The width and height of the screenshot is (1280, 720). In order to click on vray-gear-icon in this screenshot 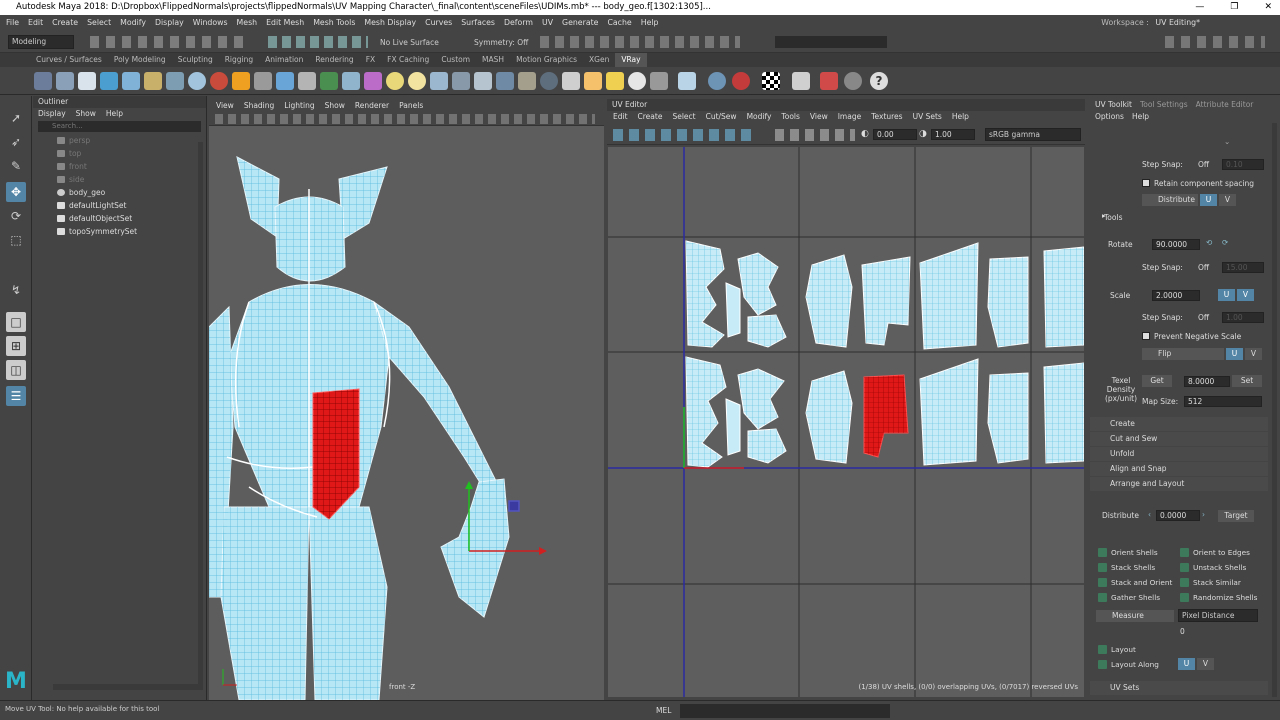, I will do `click(461, 81)`.